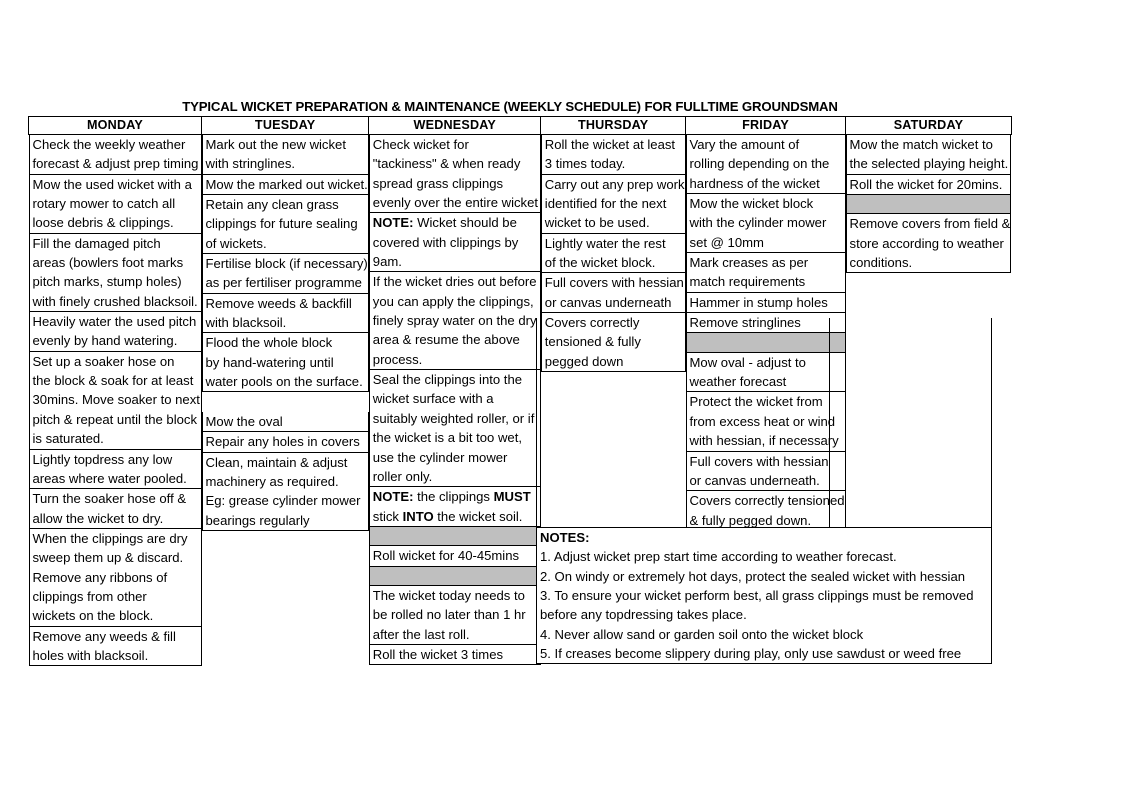 This screenshot has height=795, width=1124. What do you see at coordinates (285, 313) in the screenshot?
I see `task-cell: Remove weeds & backfill with blacksoil.` at bounding box center [285, 313].